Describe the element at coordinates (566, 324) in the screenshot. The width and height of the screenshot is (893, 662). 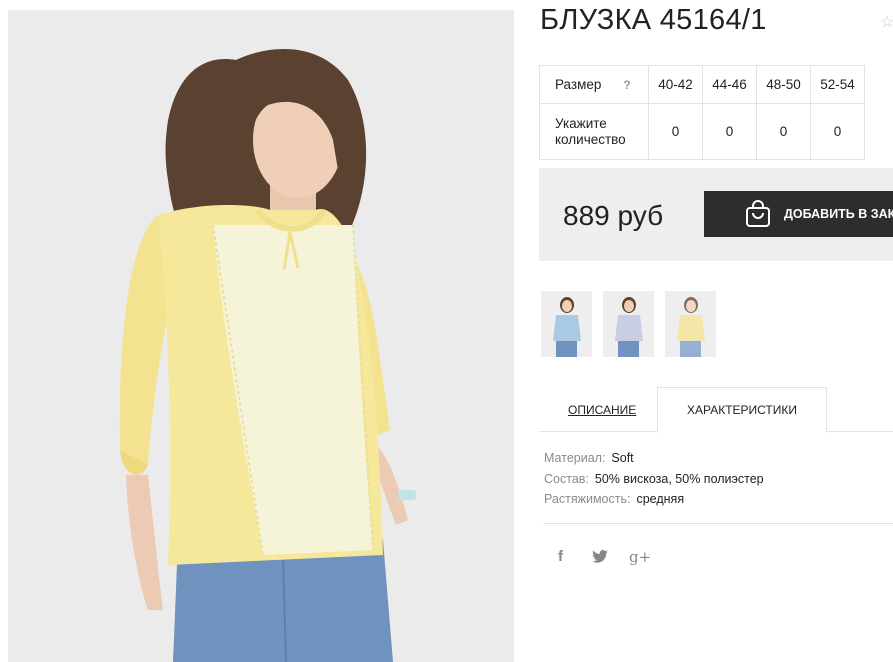
I see `thumbnail-blue` at that location.